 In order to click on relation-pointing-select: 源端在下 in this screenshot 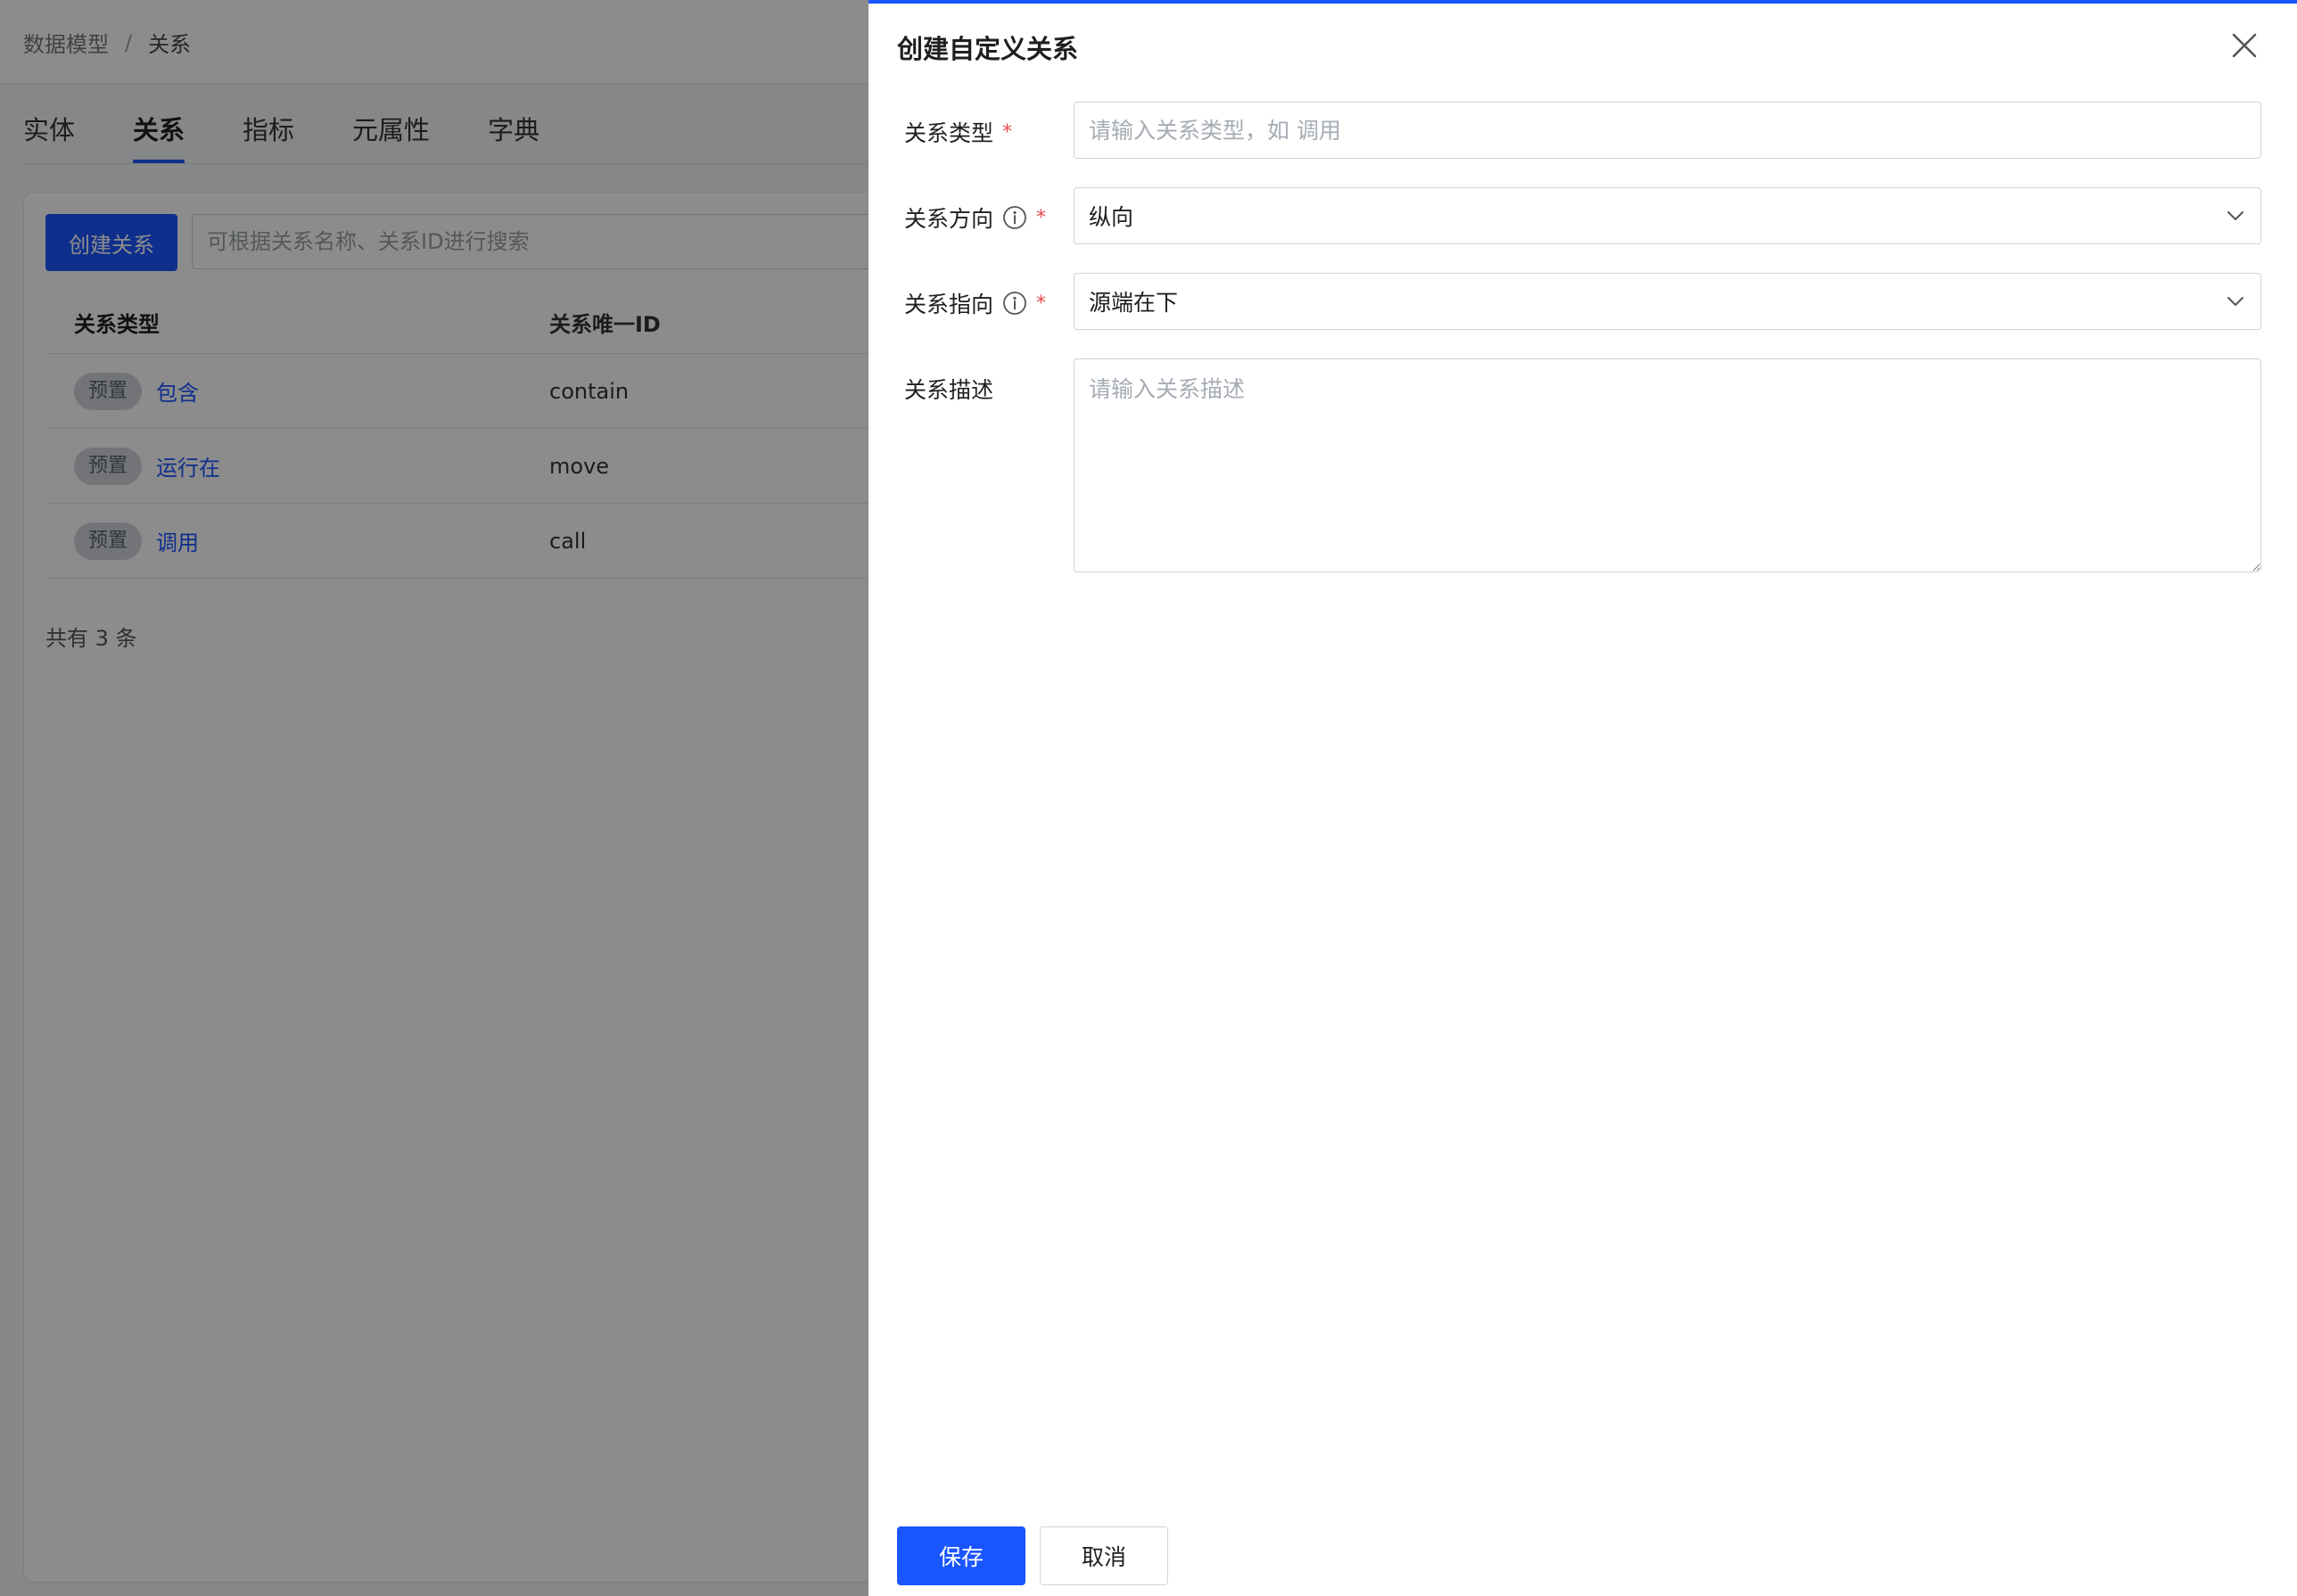, I will do `click(1667, 301)`.